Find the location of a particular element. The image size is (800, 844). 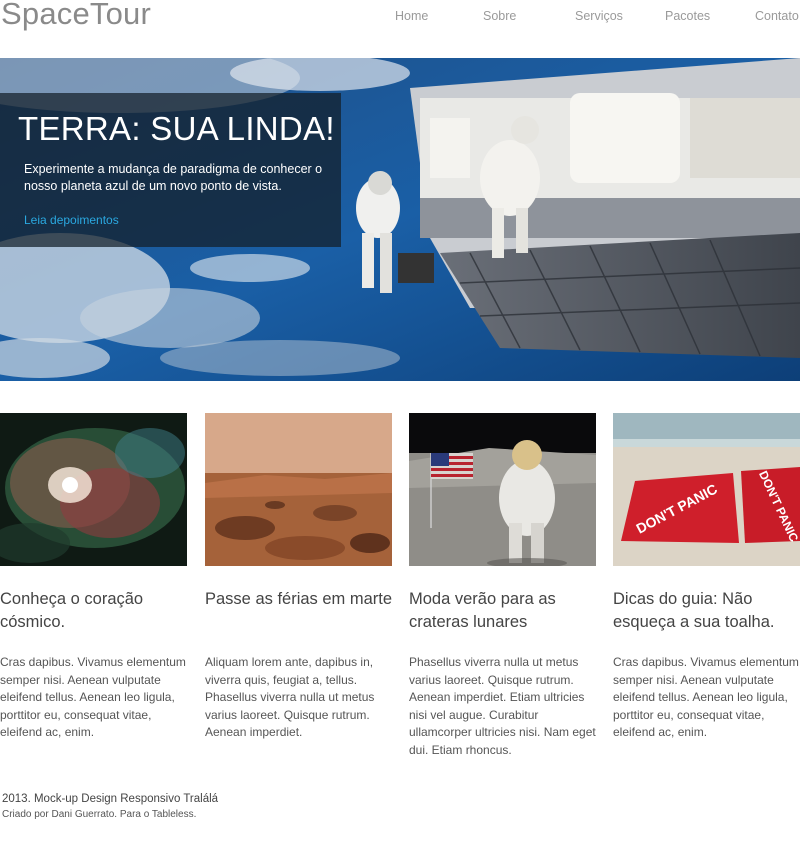

mars-image is located at coordinates (298, 489).